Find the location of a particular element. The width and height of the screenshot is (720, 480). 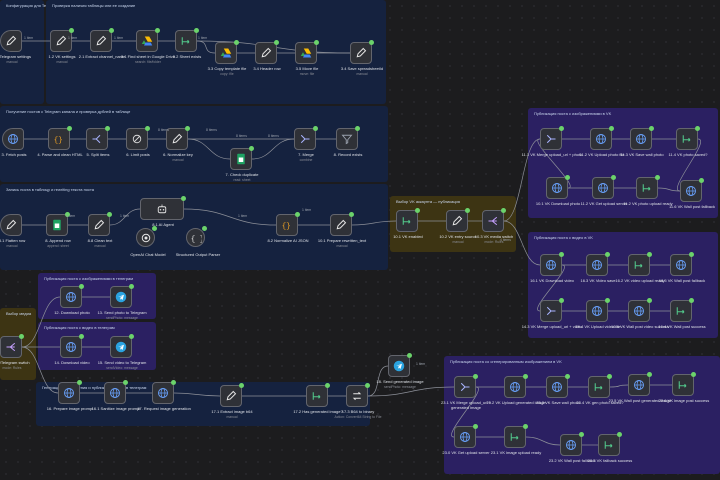

workflow-node-10-1-prepare-rewritten-text: 10.1 Prepare rewritten_text manual is located at coordinates (342, 230).